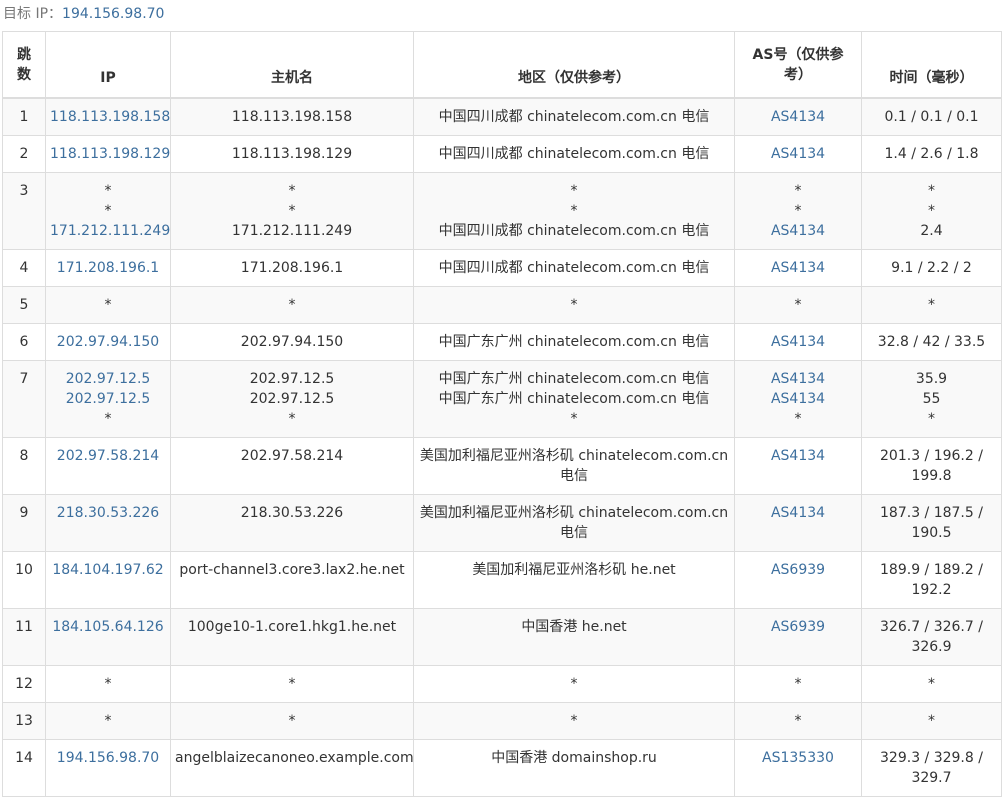 This screenshot has width=1006, height=797. Describe the element at coordinates (574, 580) in the screenshot. I see `region-cell: 美国加利福尼亚州洛杉矶 he.net` at that location.